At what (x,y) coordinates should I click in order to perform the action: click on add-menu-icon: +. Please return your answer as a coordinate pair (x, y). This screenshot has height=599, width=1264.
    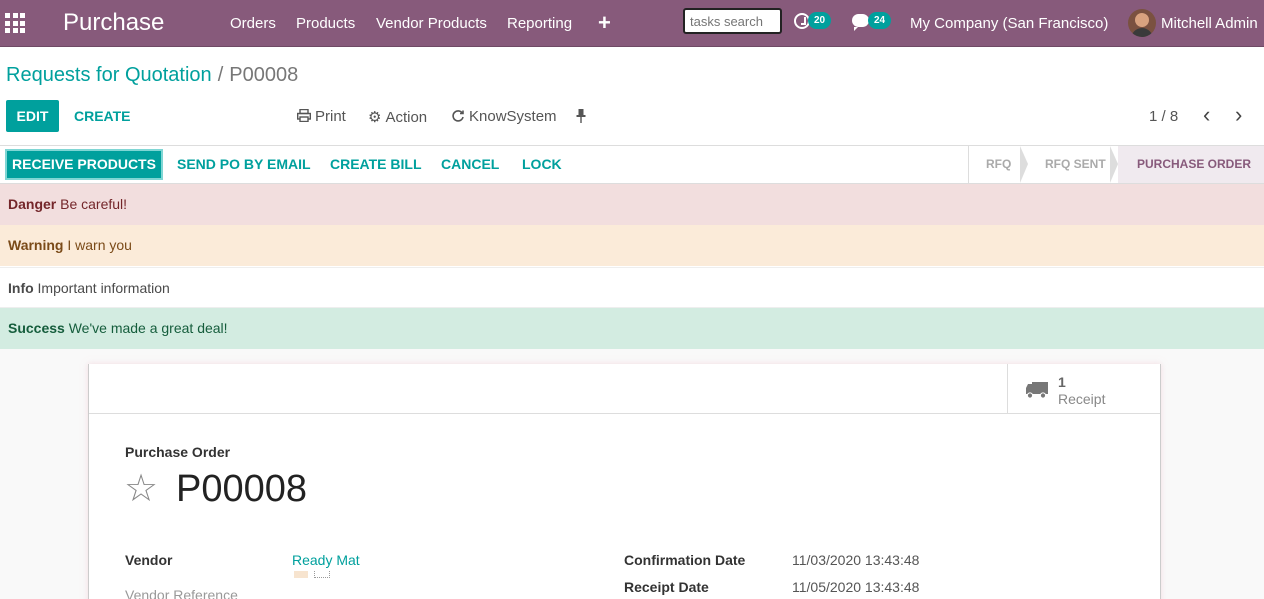
    Looking at the image, I should click on (604, 23).